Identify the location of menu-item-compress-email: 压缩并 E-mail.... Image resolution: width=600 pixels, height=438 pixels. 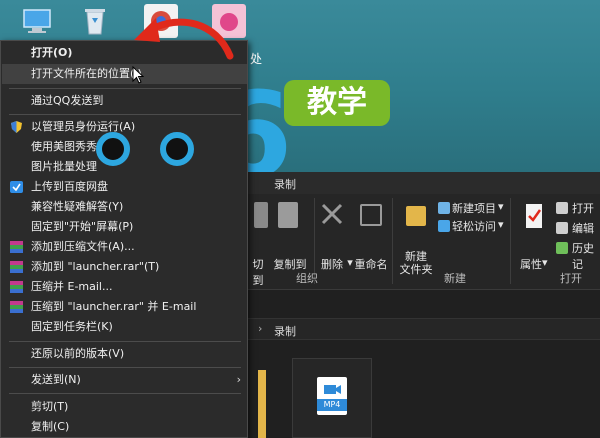
(124, 287).